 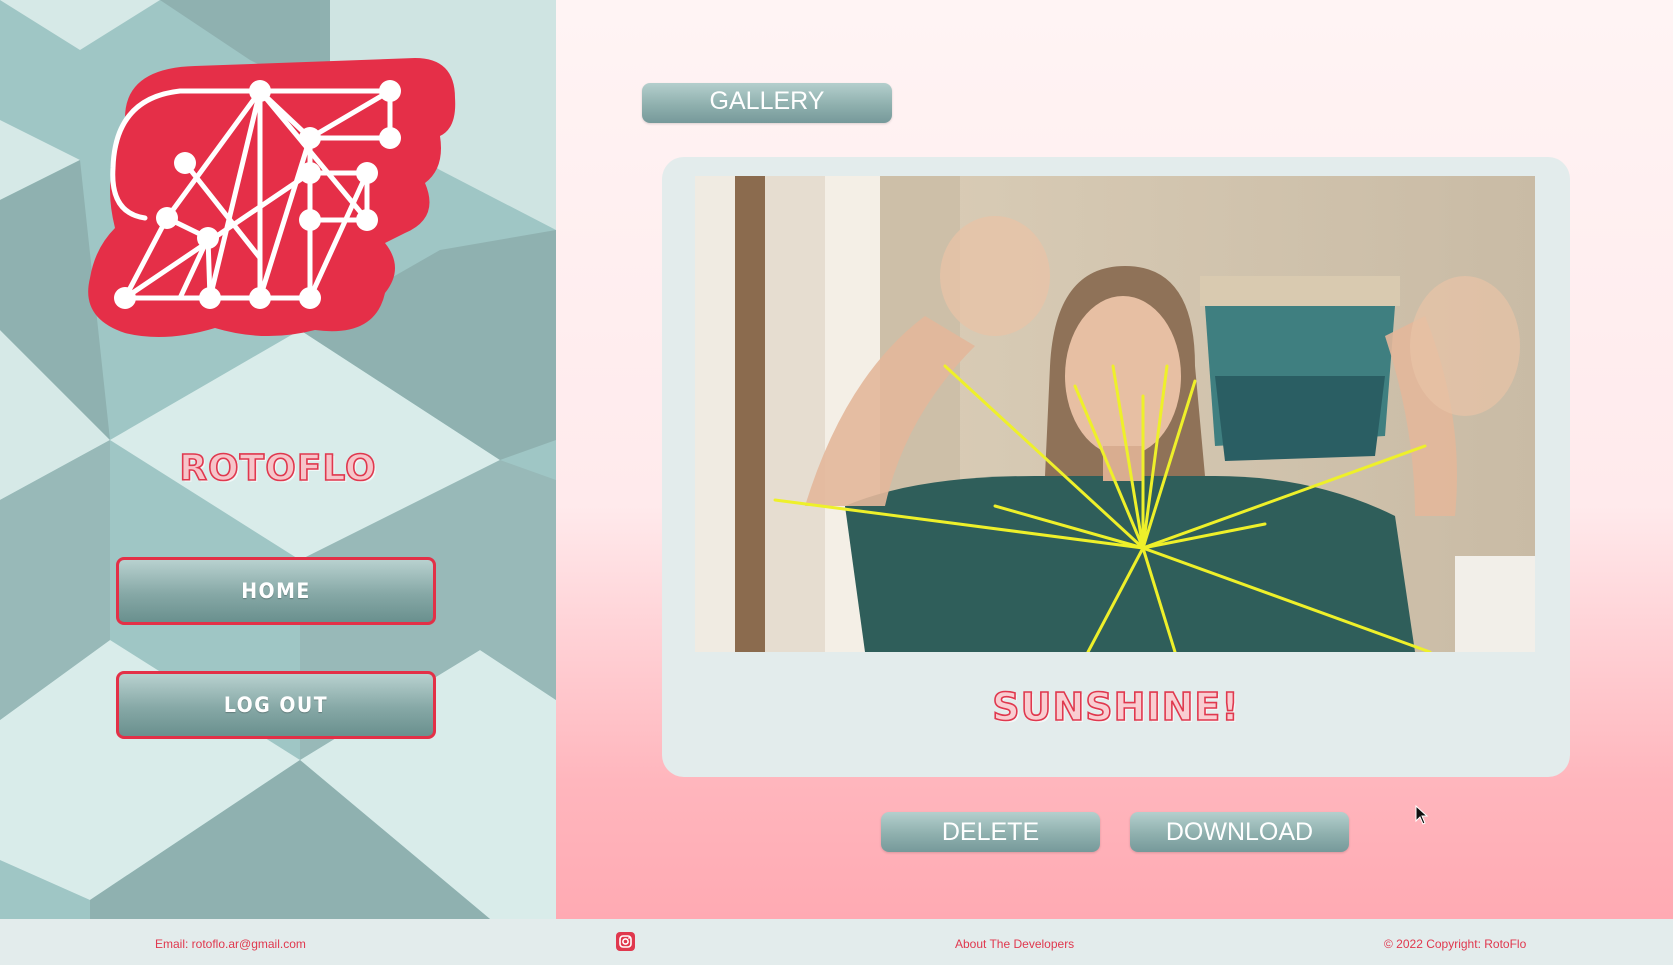 What do you see at coordinates (1239, 832) in the screenshot?
I see `download-button: DOWNLOAD` at bounding box center [1239, 832].